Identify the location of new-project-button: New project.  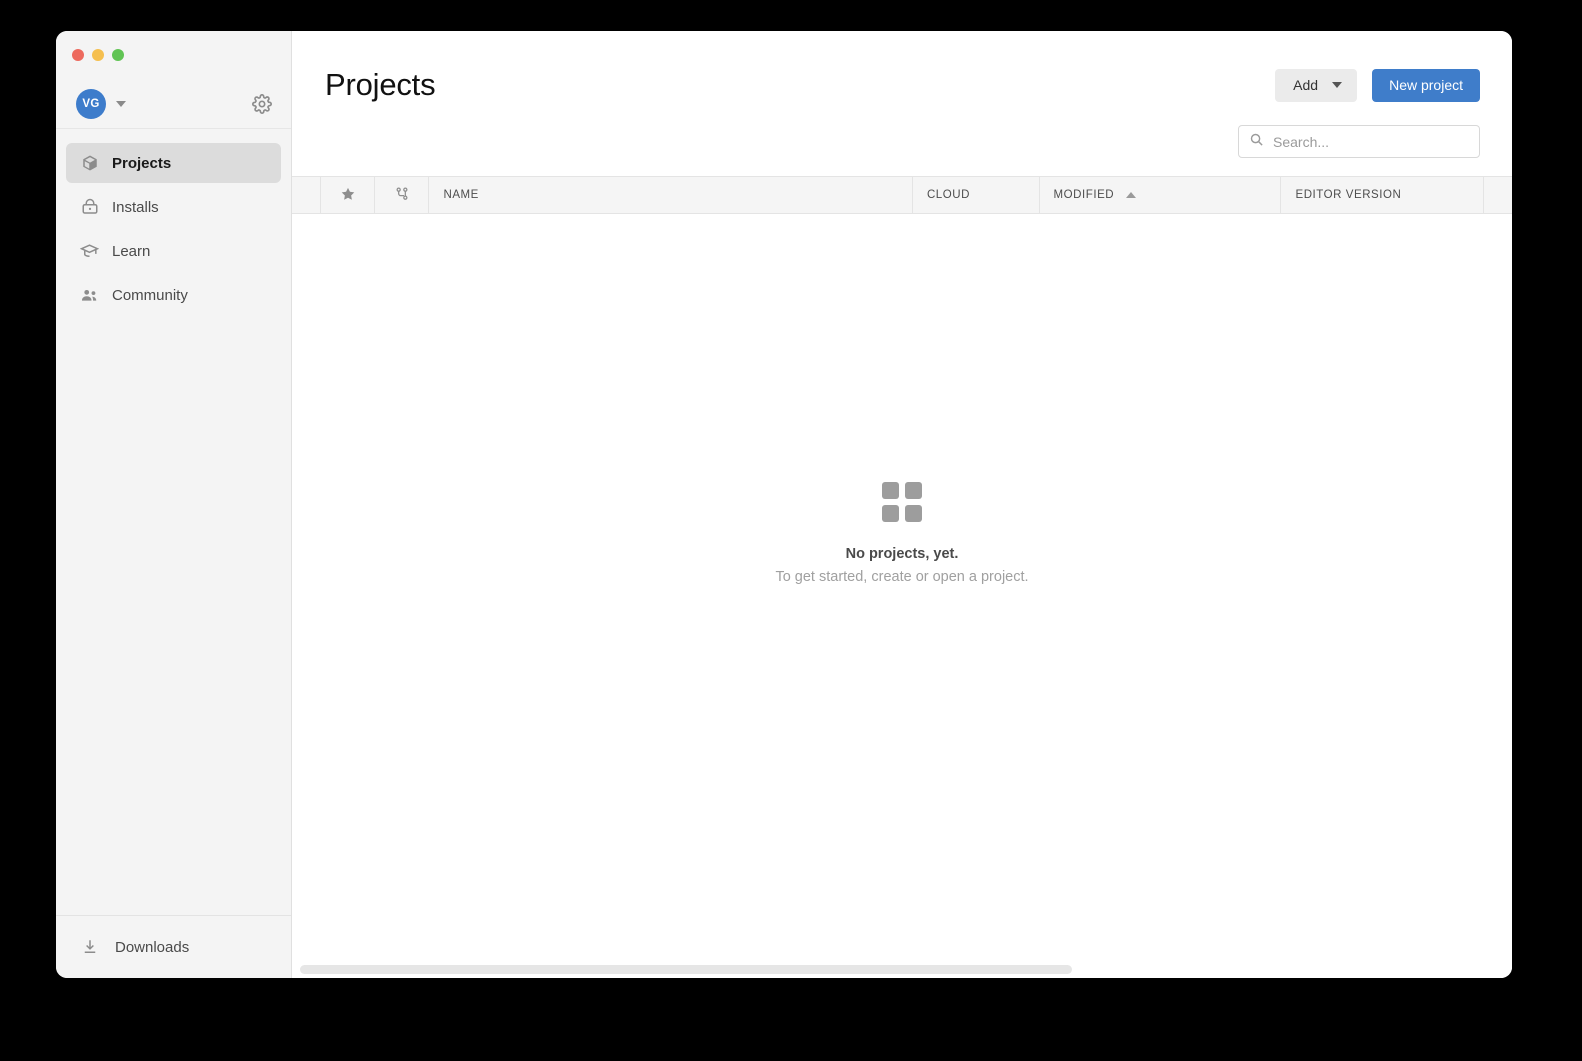
(1426, 85).